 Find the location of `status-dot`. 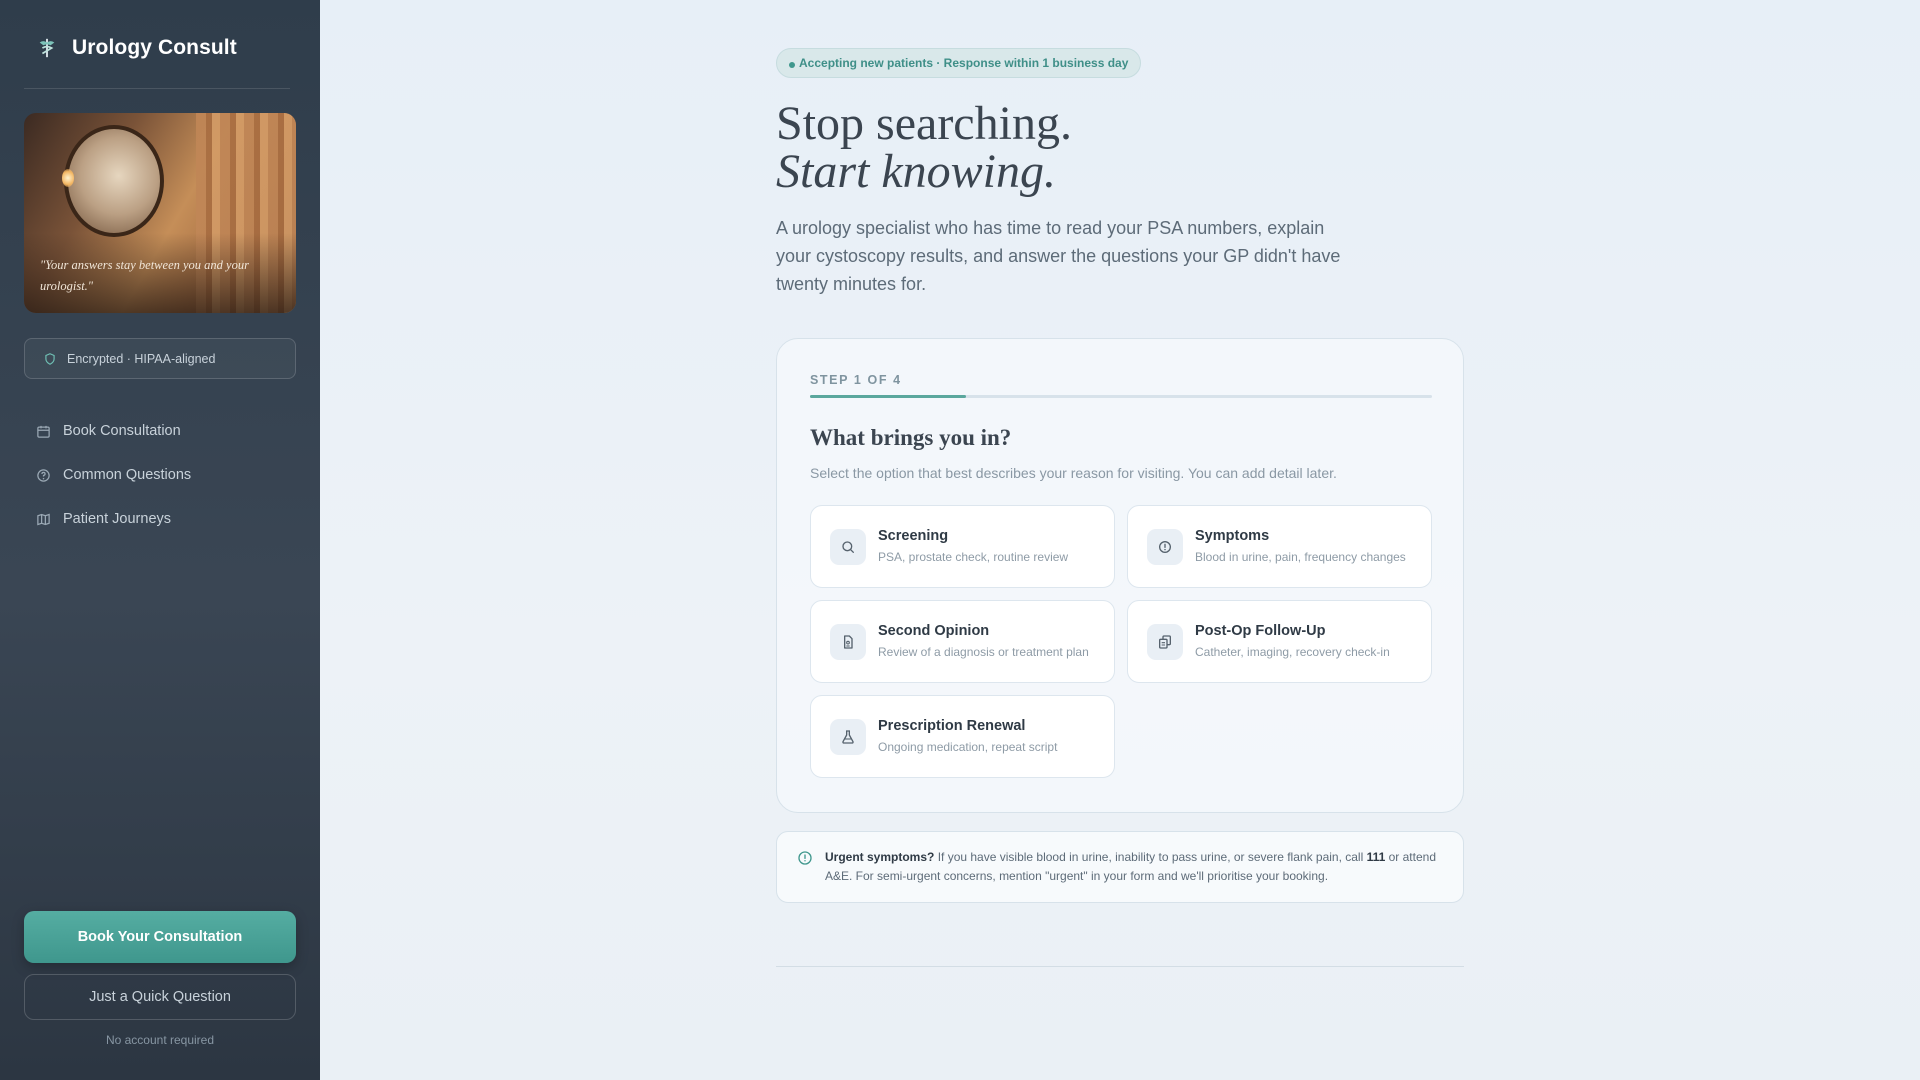

status-dot is located at coordinates (792, 65).